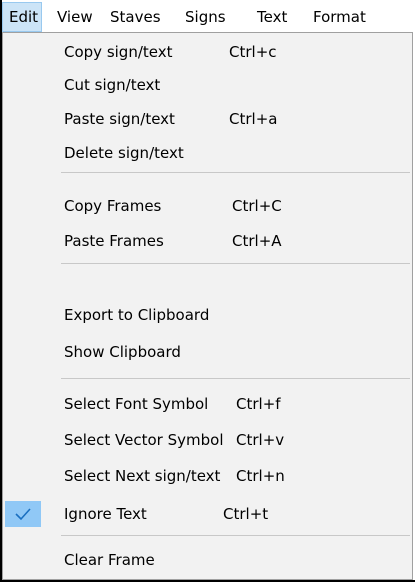 This screenshot has width=415, height=582. I want to click on menu-item-paste-frames: Paste Frames Ctrl+A, so click(207, 241).